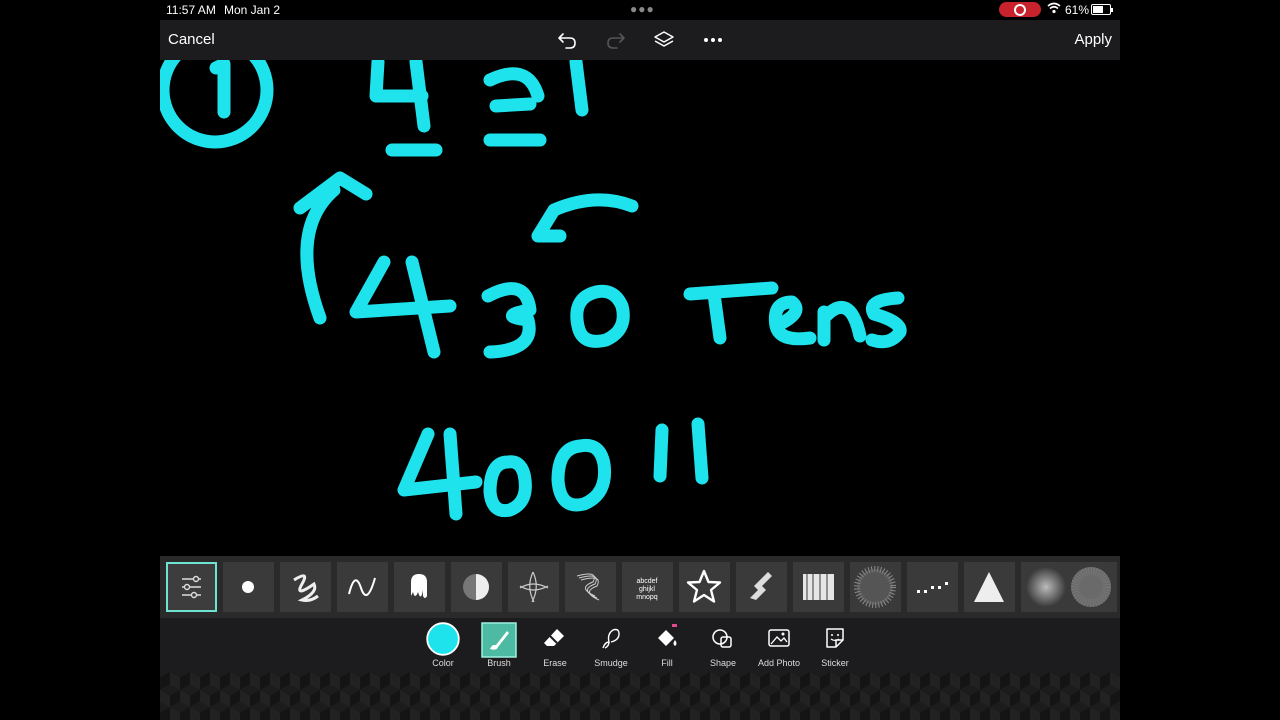 The image size is (1280, 720). What do you see at coordinates (1020, 9) in the screenshot?
I see `screen-record-icon` at bounding box center [1020, 9].